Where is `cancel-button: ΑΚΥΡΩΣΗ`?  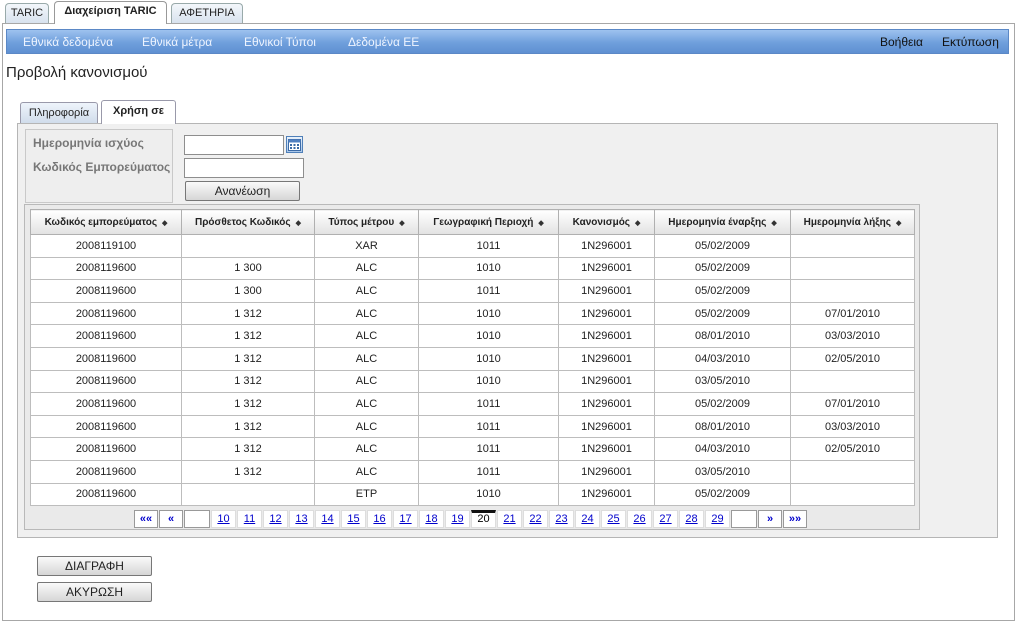 cancel-button: ΑΚΥΡΩΣΗ is located at coordinates (94, 592).